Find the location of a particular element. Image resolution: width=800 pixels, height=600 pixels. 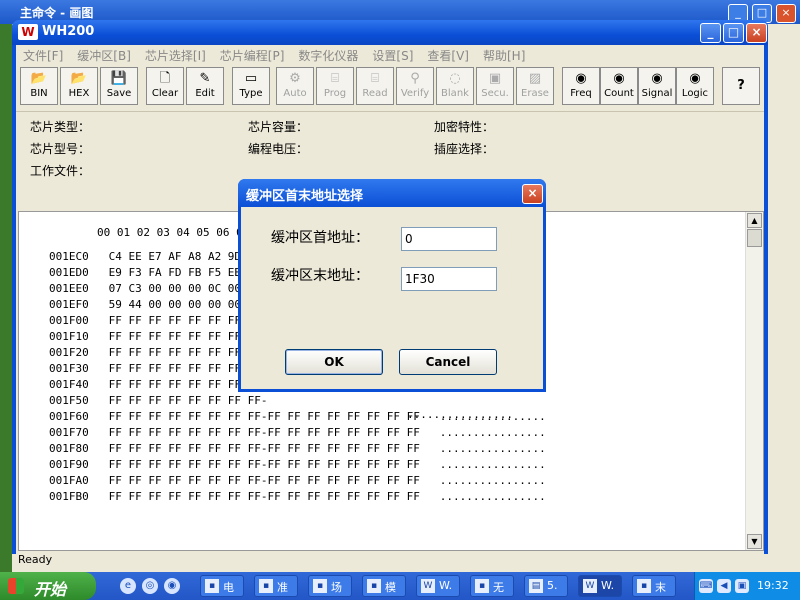

menu-digital-instrument: 数字化仪器 is located at coordinates (328, 55).